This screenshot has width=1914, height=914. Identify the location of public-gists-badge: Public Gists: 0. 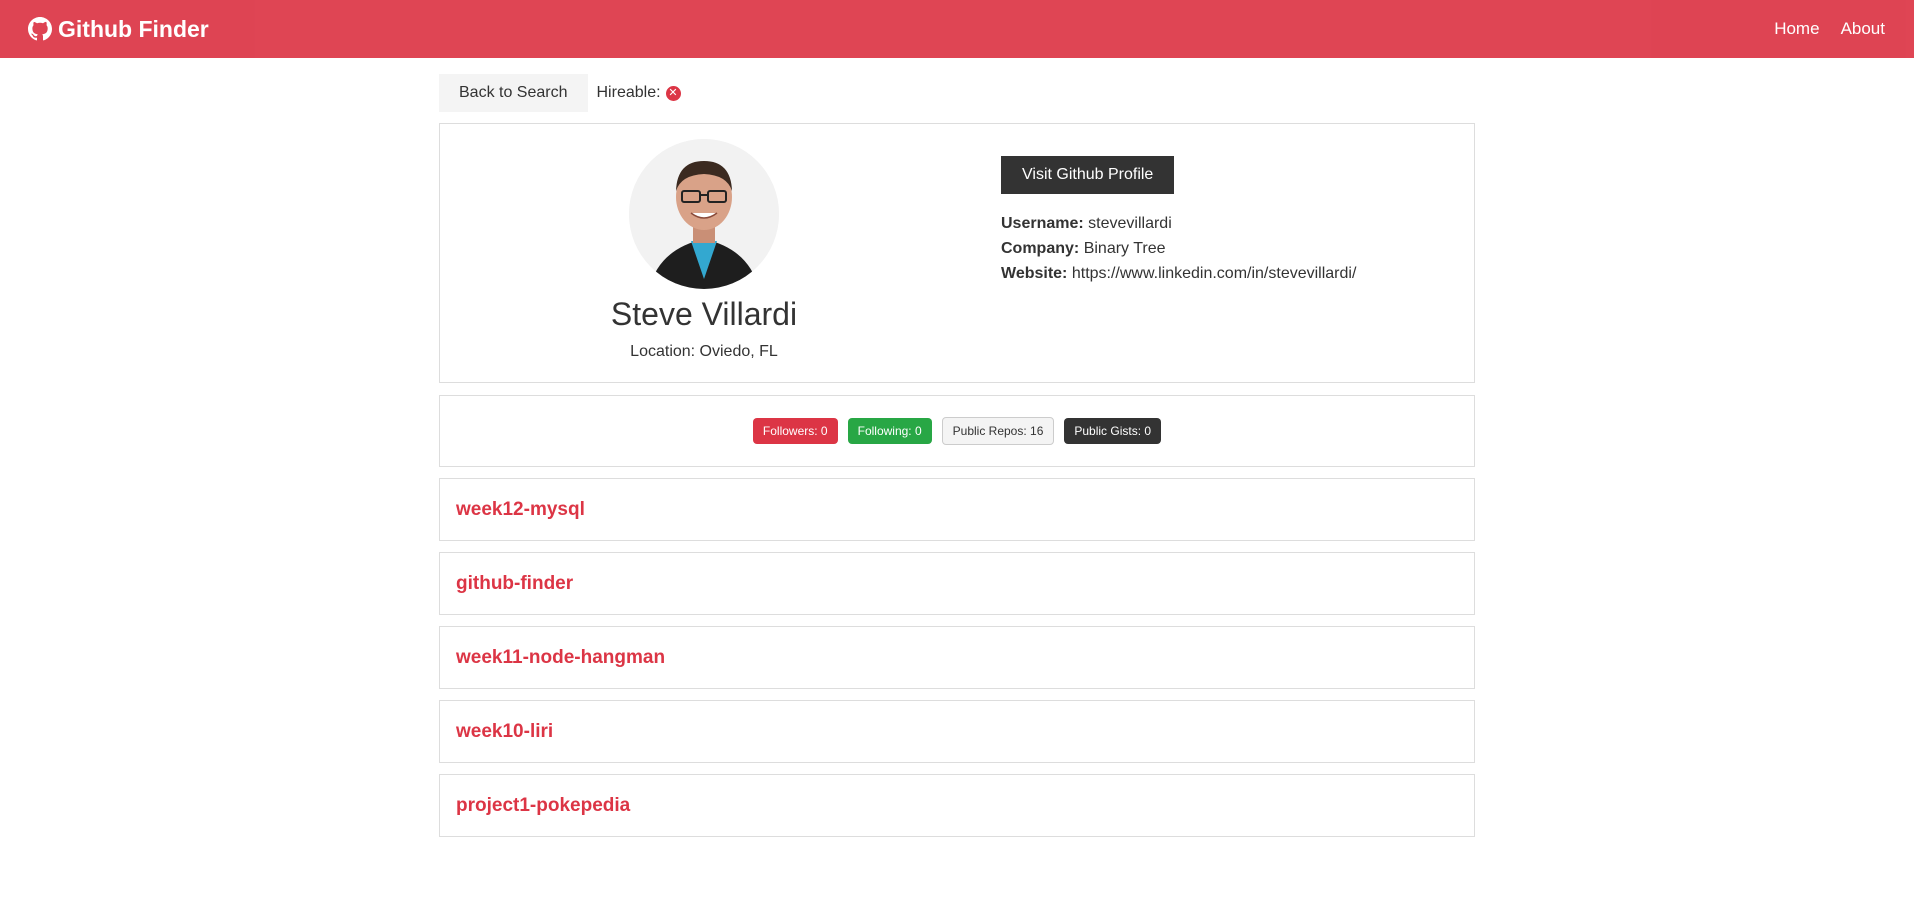
(1113, 431).